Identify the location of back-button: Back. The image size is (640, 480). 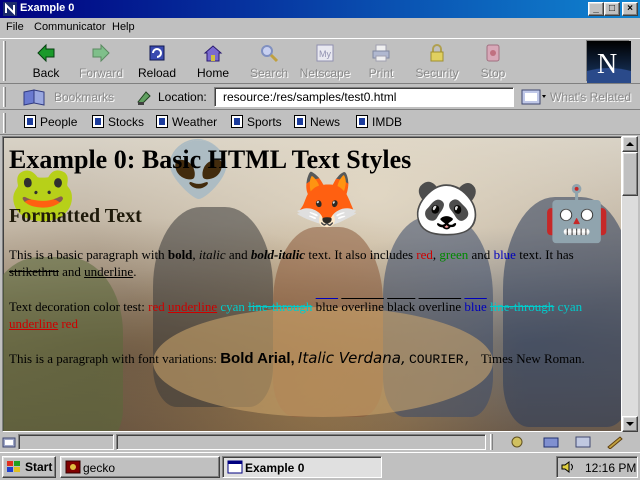
(46, 62).